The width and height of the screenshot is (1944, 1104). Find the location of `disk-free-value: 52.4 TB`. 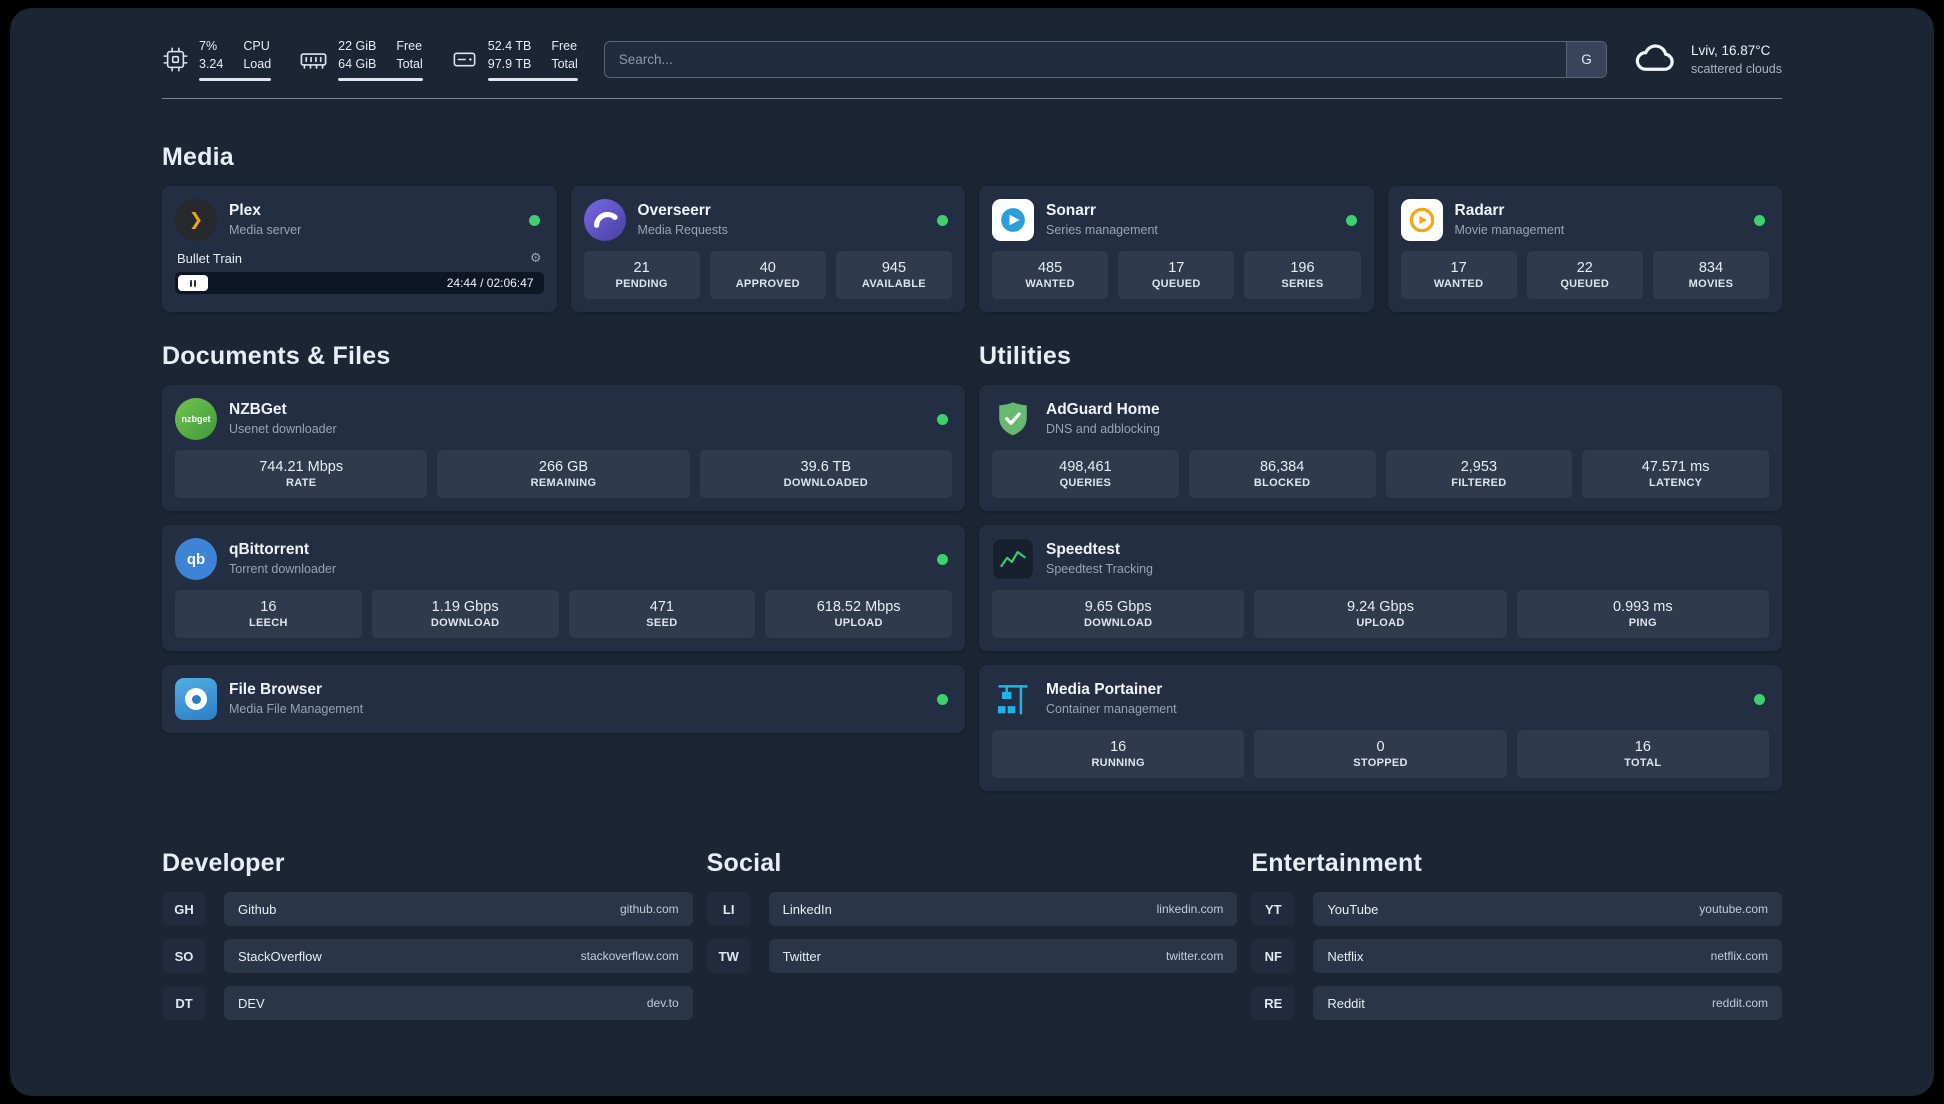

disk-free-value: 52.4 TB is located at coordinates (509, 46).